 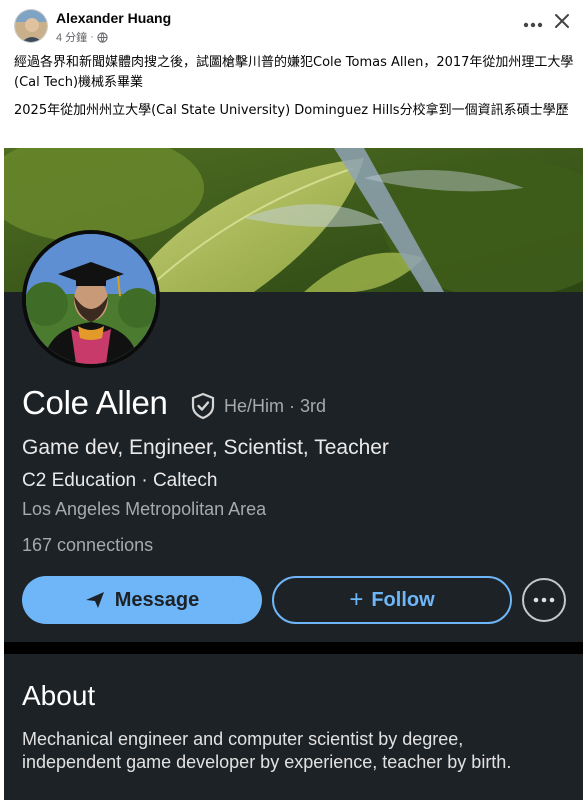 I want to click on company-school: C2 Education · Caltech, so click(x=119, y=481).